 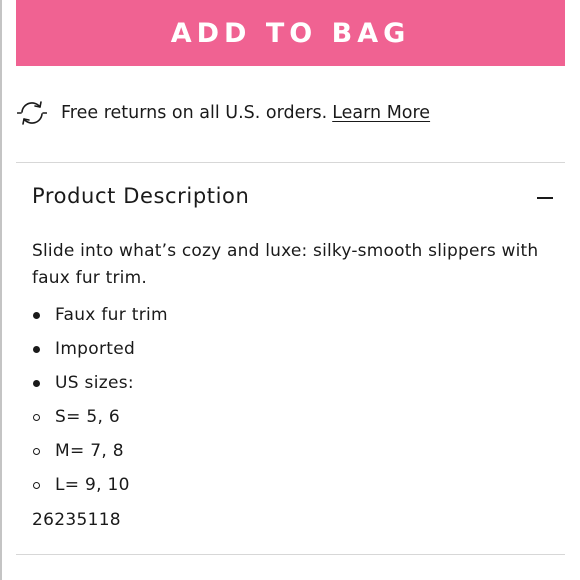 What do you see at coordinates (76, 520) in the screenshot?
I see `product-sku: 26235118` at bounding box center [76, 520].